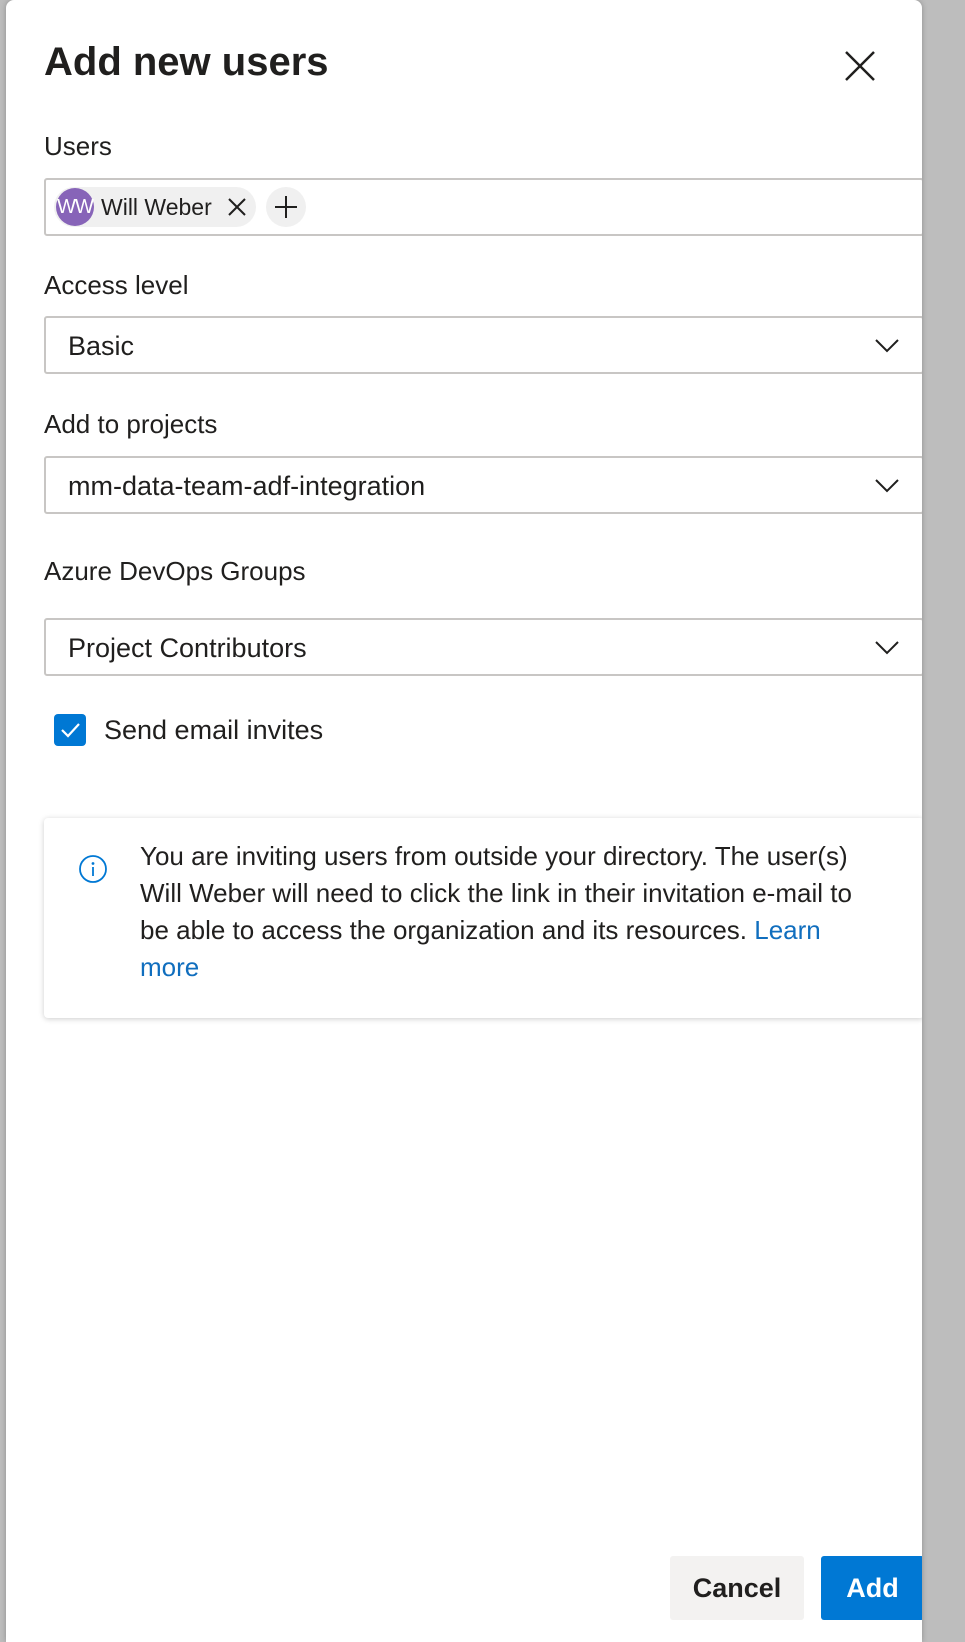  Describe the element at coordinates (737, 1588) in the screenshot. I see `cancel-button: Cancel` at that location.